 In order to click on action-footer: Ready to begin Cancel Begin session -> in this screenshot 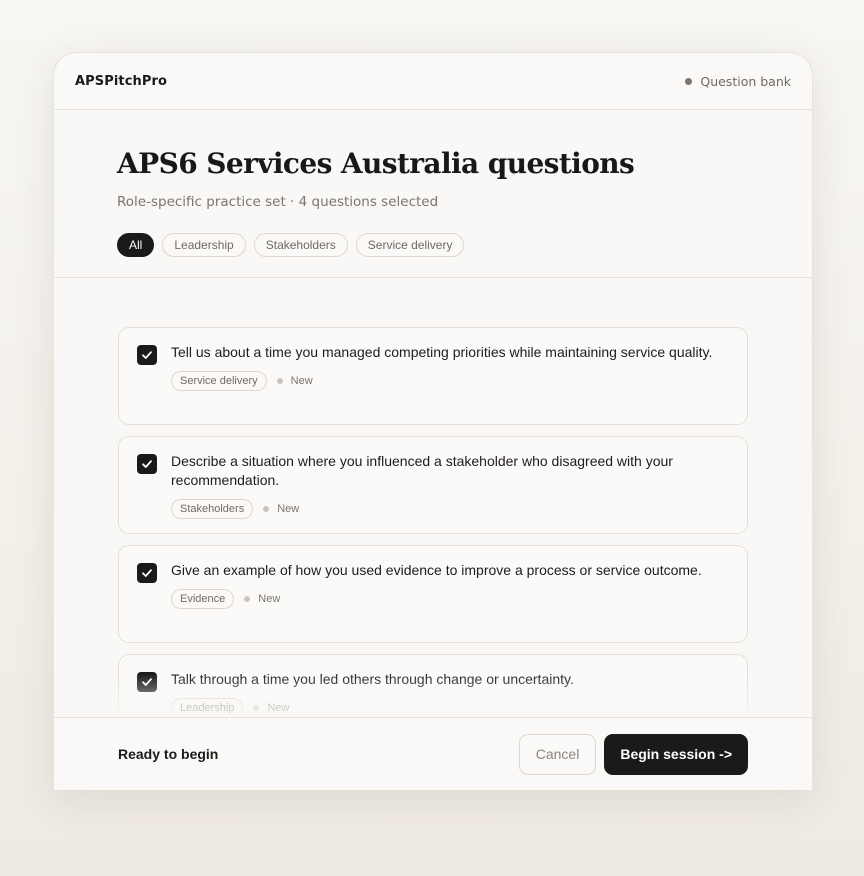, I will do `click(433, 753)`.